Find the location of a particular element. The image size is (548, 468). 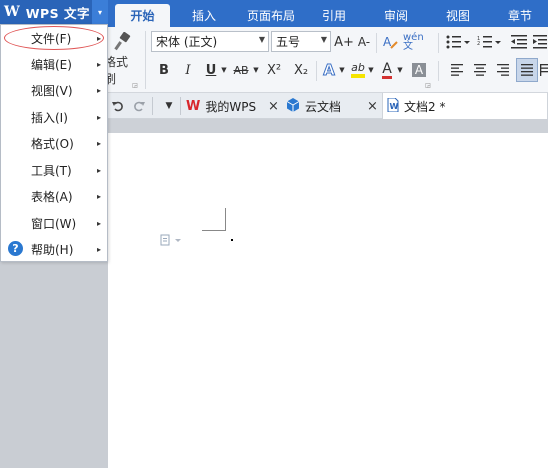

char-shading-button: A is located at coordinates (419, 70).